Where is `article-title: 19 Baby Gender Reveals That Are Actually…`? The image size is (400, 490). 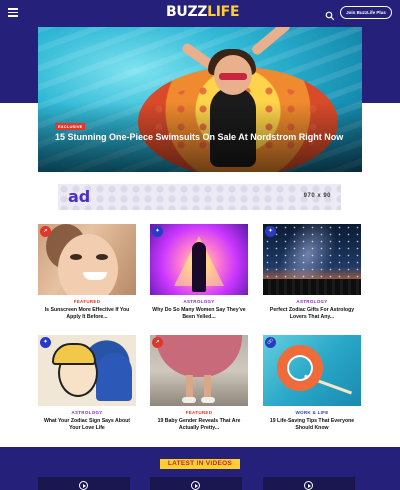
article-title: 19 Baby Gender Reveals That Are Actually… is located at coordinates (199, 425).